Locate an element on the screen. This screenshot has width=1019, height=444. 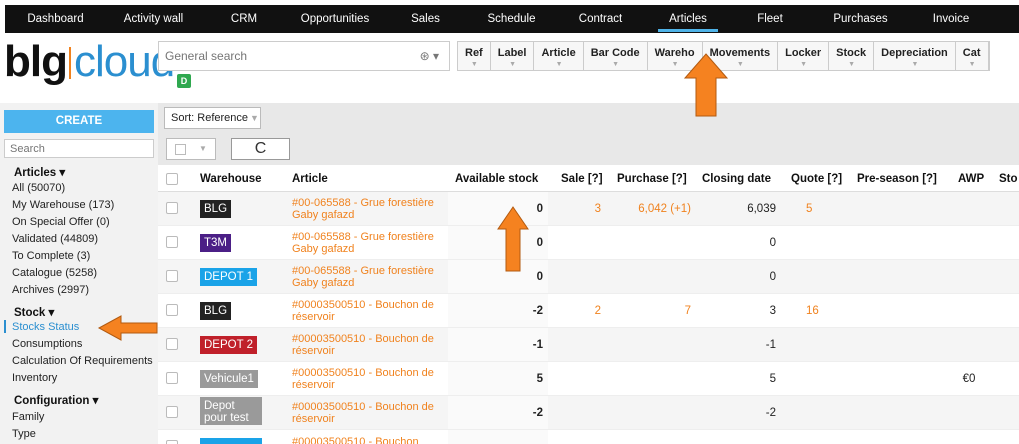
col-header-warehouse: Warehouse is located at coordinates (231, 179).